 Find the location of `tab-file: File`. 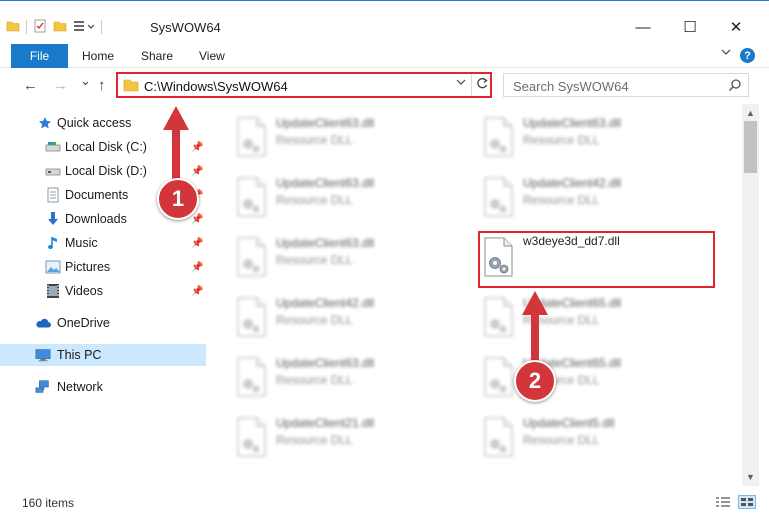

tab-file: File is located at coordinates (39, 56).